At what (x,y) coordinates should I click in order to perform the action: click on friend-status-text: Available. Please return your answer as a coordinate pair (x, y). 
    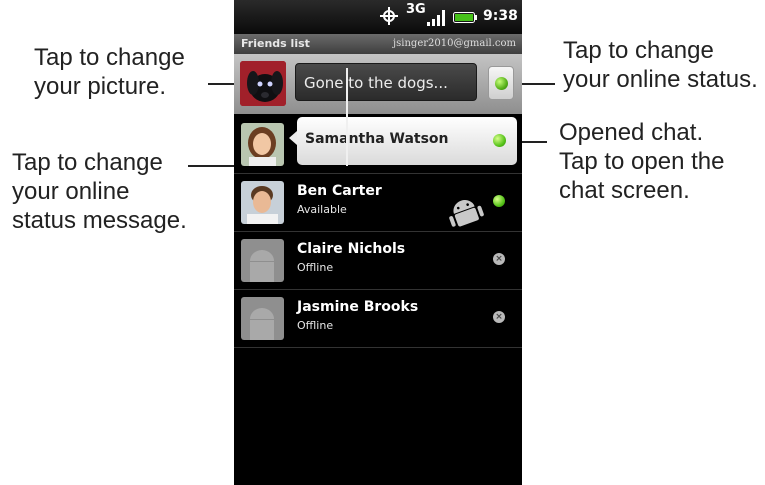
    Looking at the image, I should click on (322, 209).